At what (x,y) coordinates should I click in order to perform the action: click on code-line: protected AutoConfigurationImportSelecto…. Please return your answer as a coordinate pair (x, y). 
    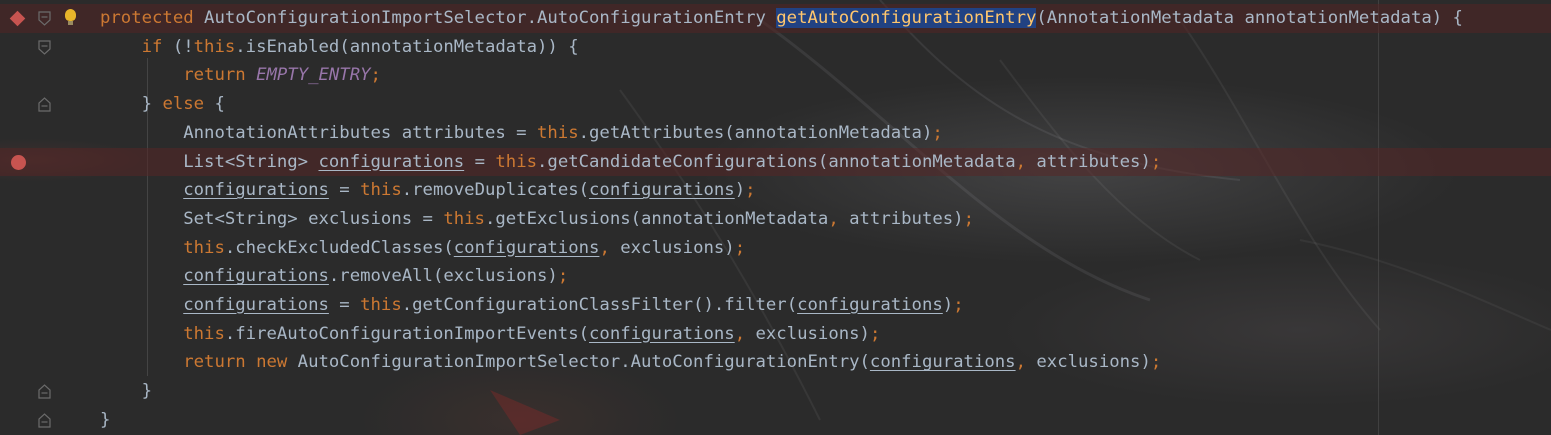
    Looking at the image, I should click on (775, 18).